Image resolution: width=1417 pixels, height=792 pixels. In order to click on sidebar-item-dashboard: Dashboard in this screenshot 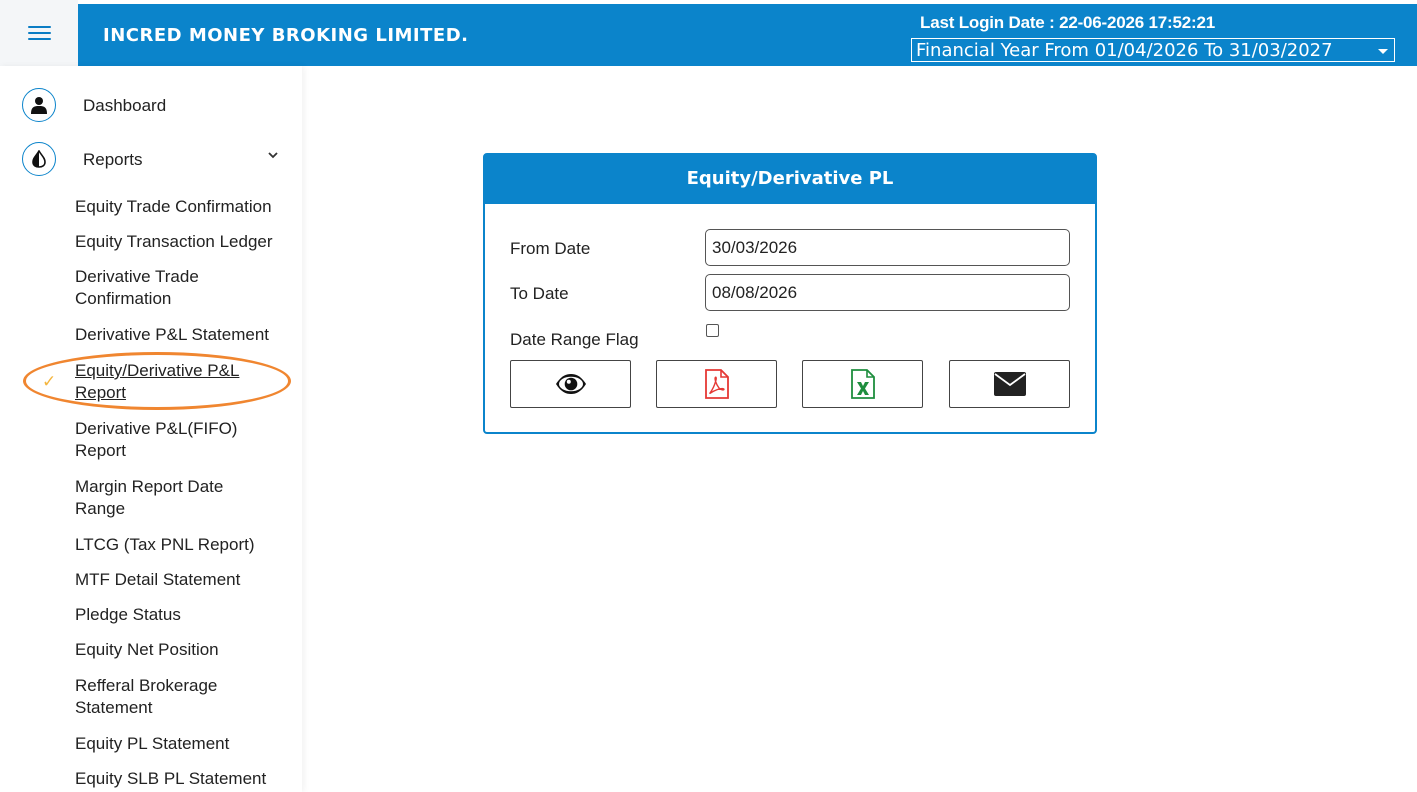, I will do `click(157, 106)`.